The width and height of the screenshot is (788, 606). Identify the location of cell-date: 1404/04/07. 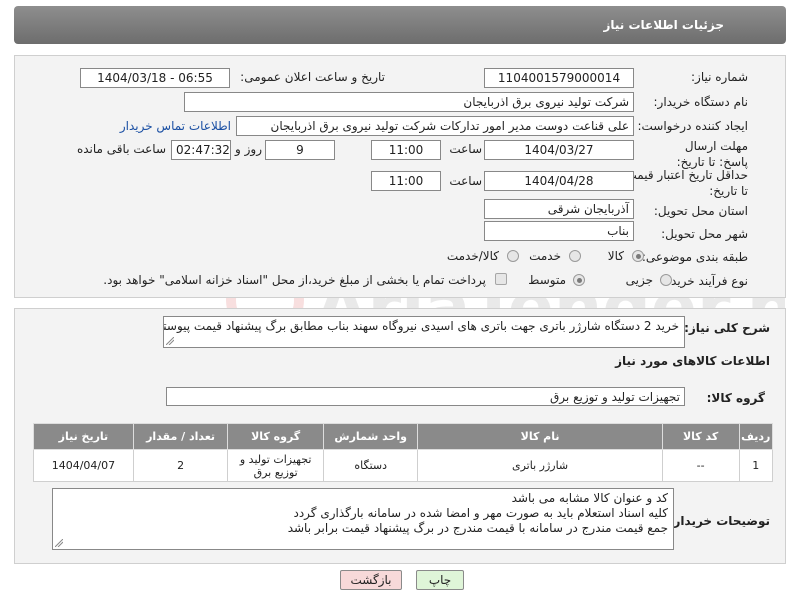
(83, 465).